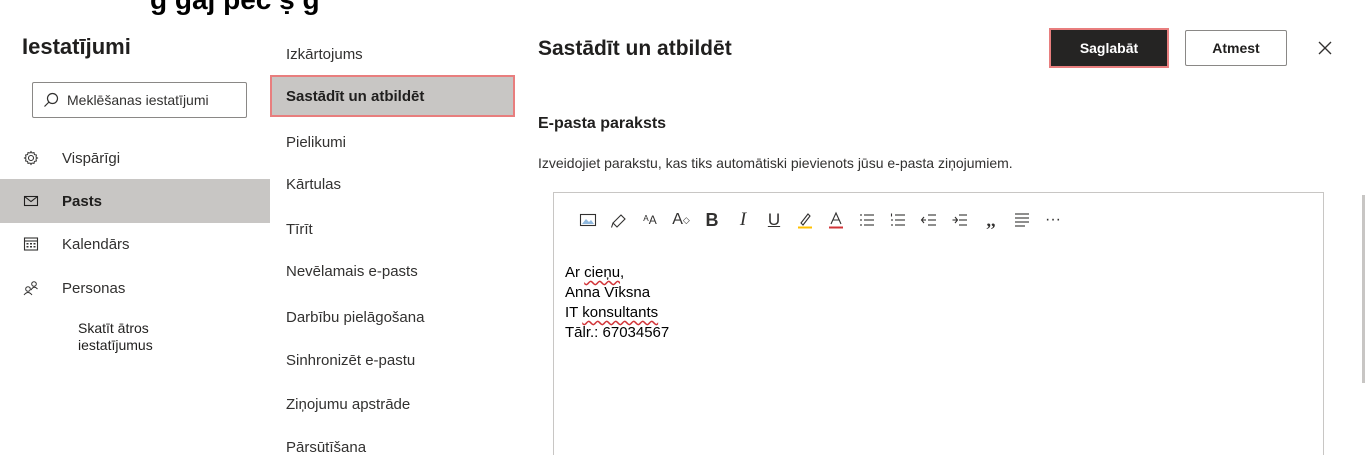 This screenshot has height=455, width=1365. I want to click on format-painter-icon, so click(619, 220).